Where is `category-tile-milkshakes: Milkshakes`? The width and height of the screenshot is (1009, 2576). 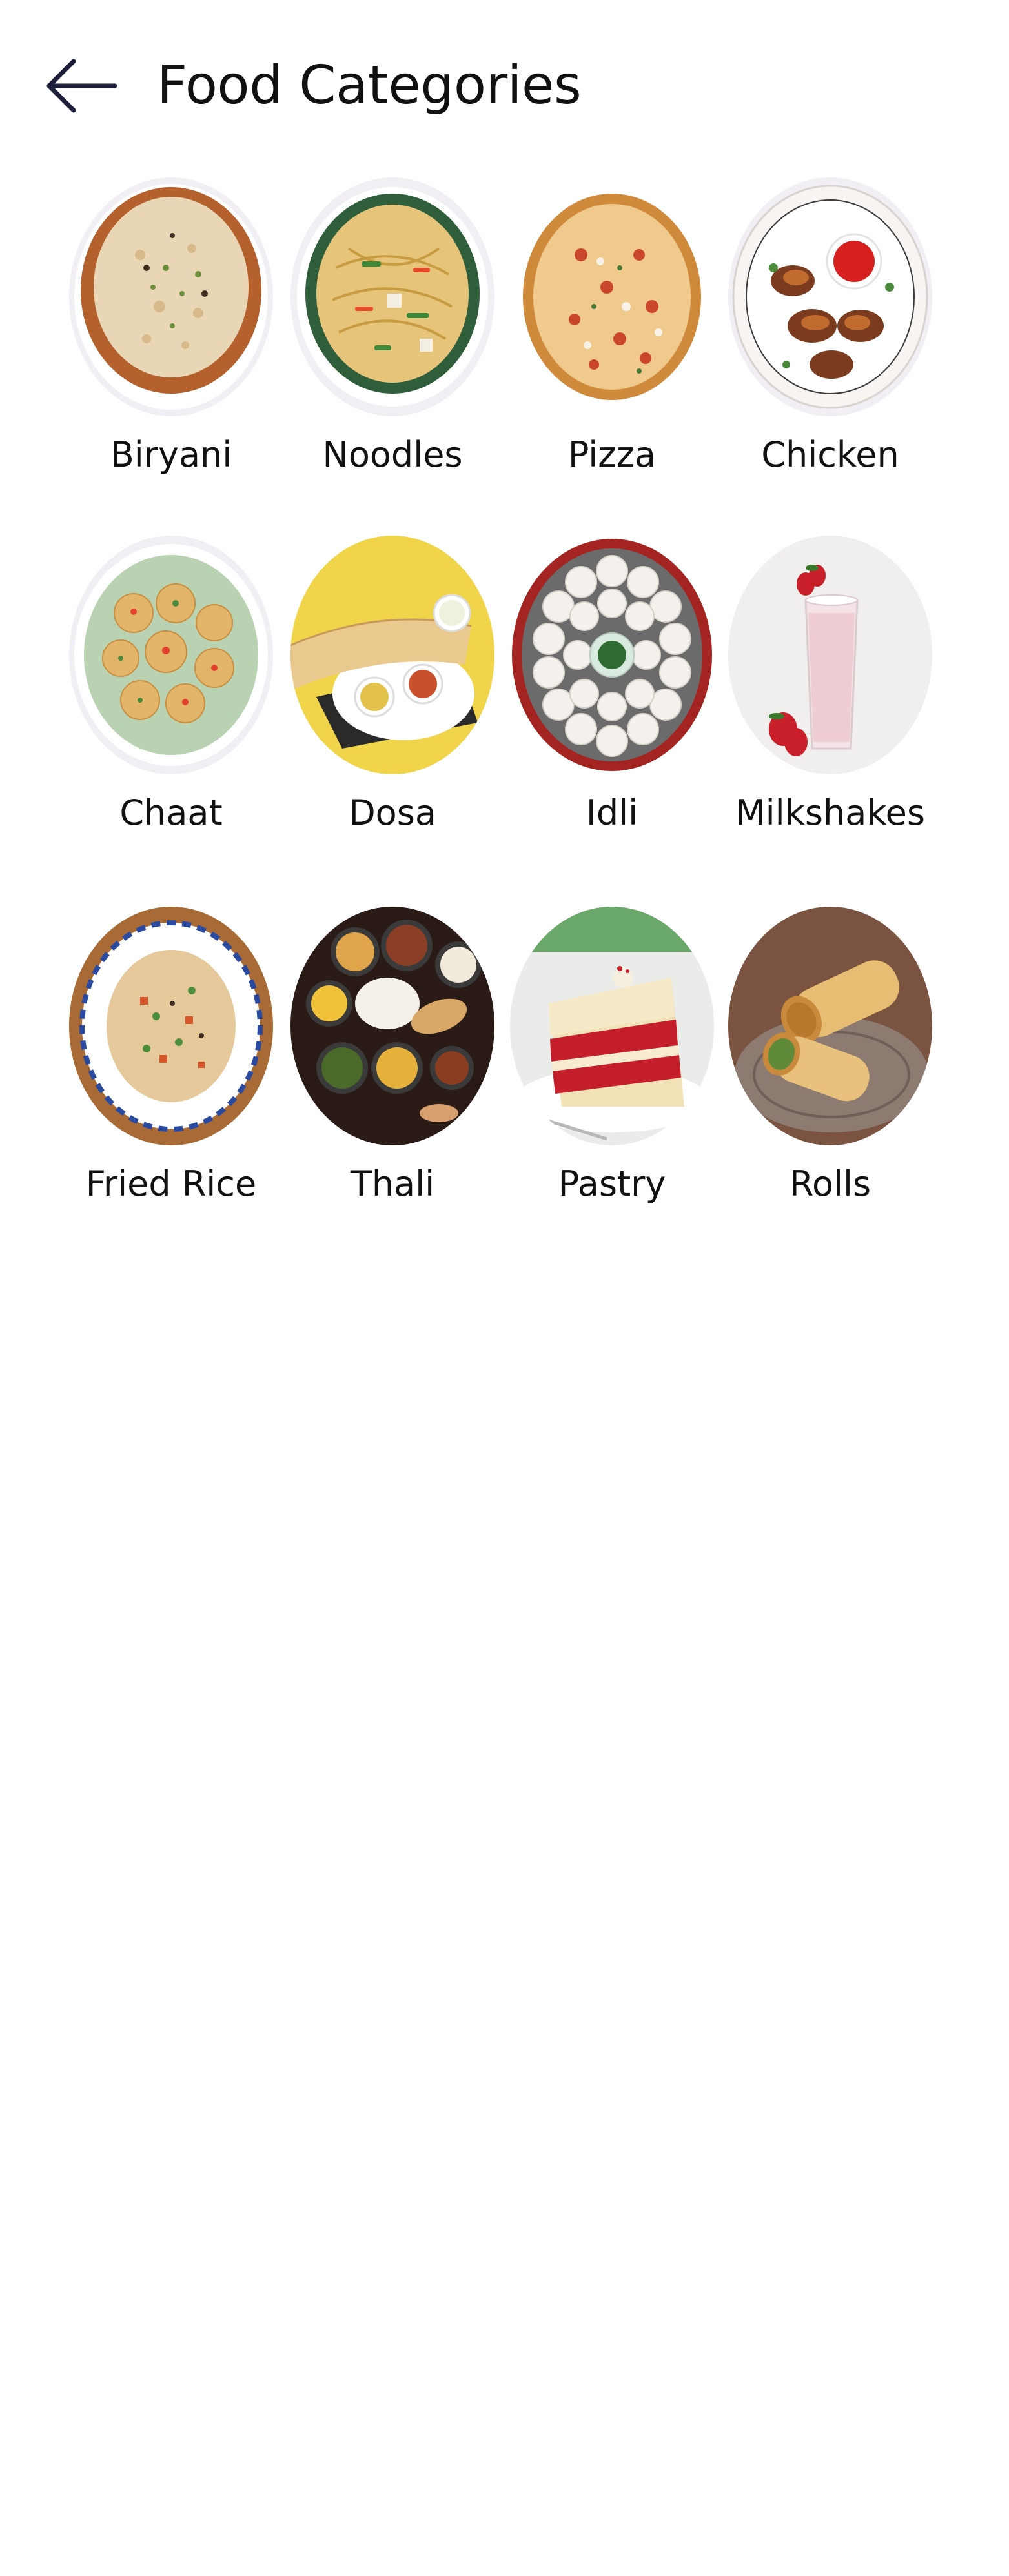 category-tile-milkshakes: Milkshakes is located at coordinates (830, 685).